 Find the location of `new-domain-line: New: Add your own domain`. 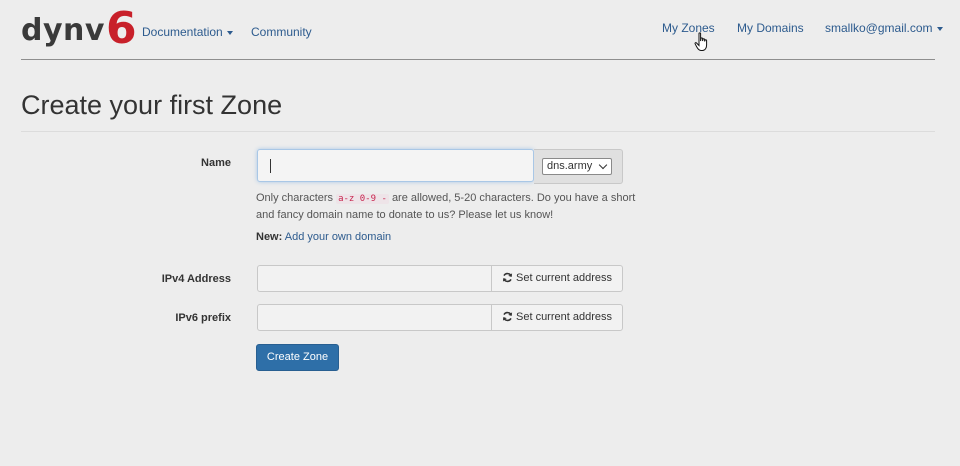

new-domain-line: New: Add your own domain is located at coordinates (324, 237).